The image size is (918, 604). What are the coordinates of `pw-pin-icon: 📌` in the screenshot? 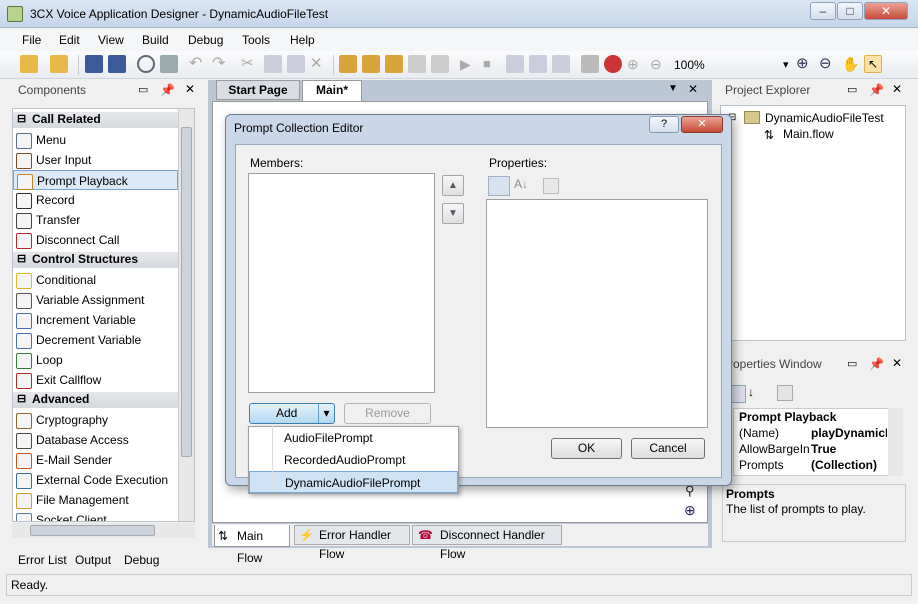 It's located at (876, 364).